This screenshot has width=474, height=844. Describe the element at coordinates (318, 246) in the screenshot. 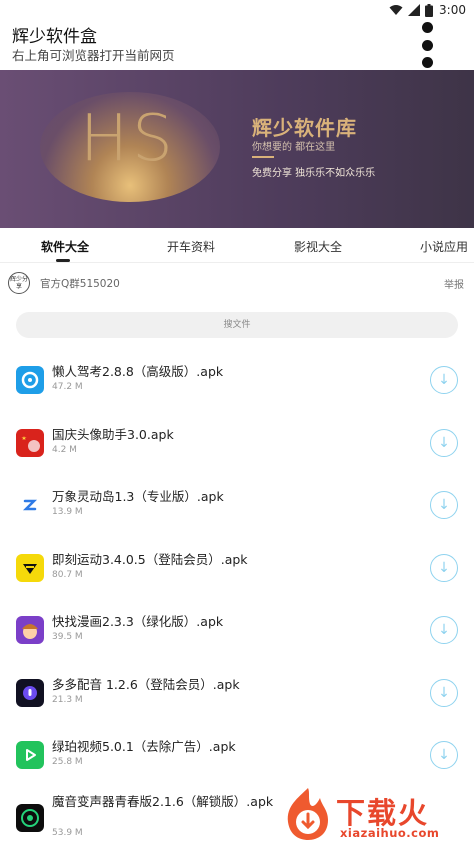

I see `tab-videos: 影视大全` at that location.